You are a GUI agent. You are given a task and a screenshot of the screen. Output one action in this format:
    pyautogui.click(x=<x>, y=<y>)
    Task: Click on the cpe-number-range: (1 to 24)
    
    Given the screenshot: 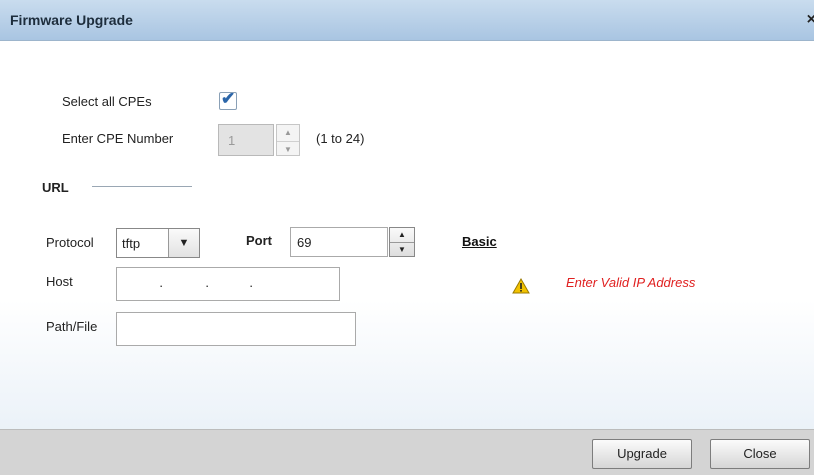 What is the action you would take?
    pyautogui.click(x=340, y=138)
    